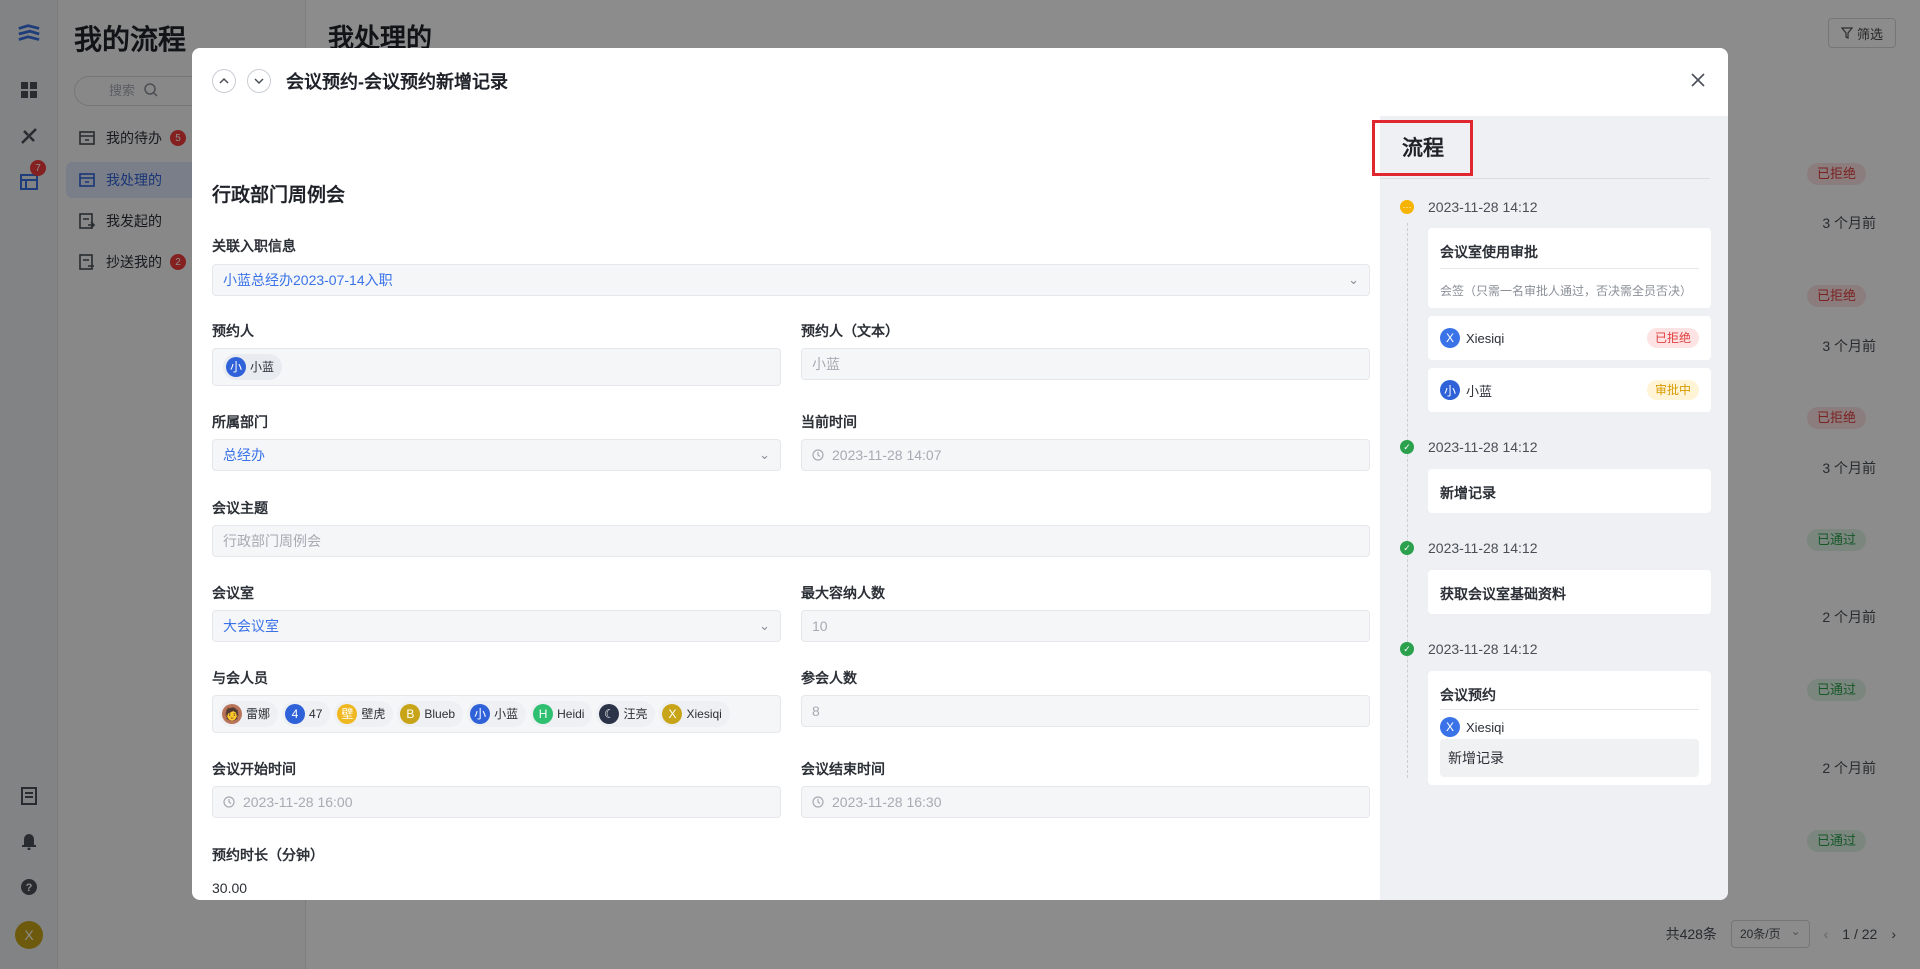 This screenshot has height=969, width=1920. What do you see at coordinates (1485, 727) in the screenshot?
I see `submitter-name: Xiesiqi` at bounding box center [1485, 727].